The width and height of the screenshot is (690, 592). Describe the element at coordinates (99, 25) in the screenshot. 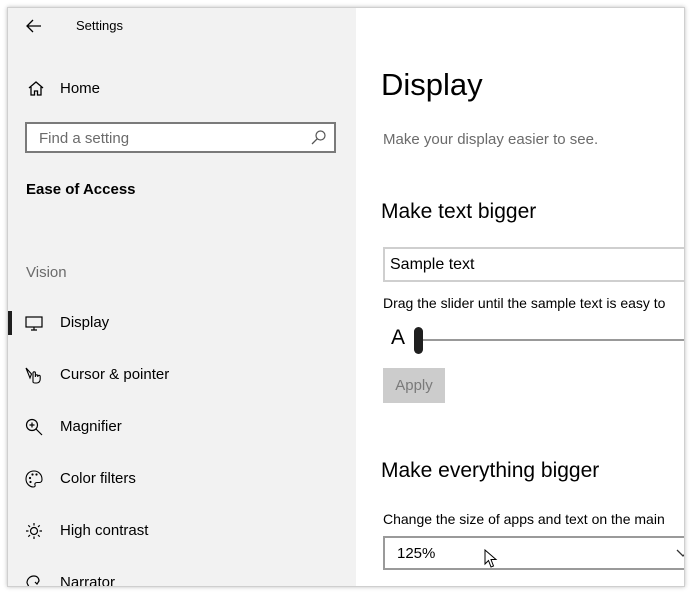

I see `app-title: Settings` at that location.